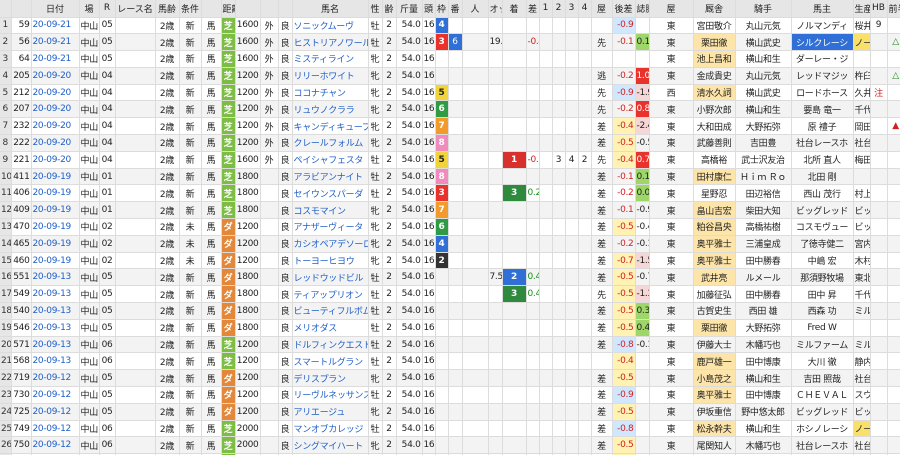 Image resolution: width=900 pixels, height=455 pixels. I want to click on column-header: R, so click(107, 9).